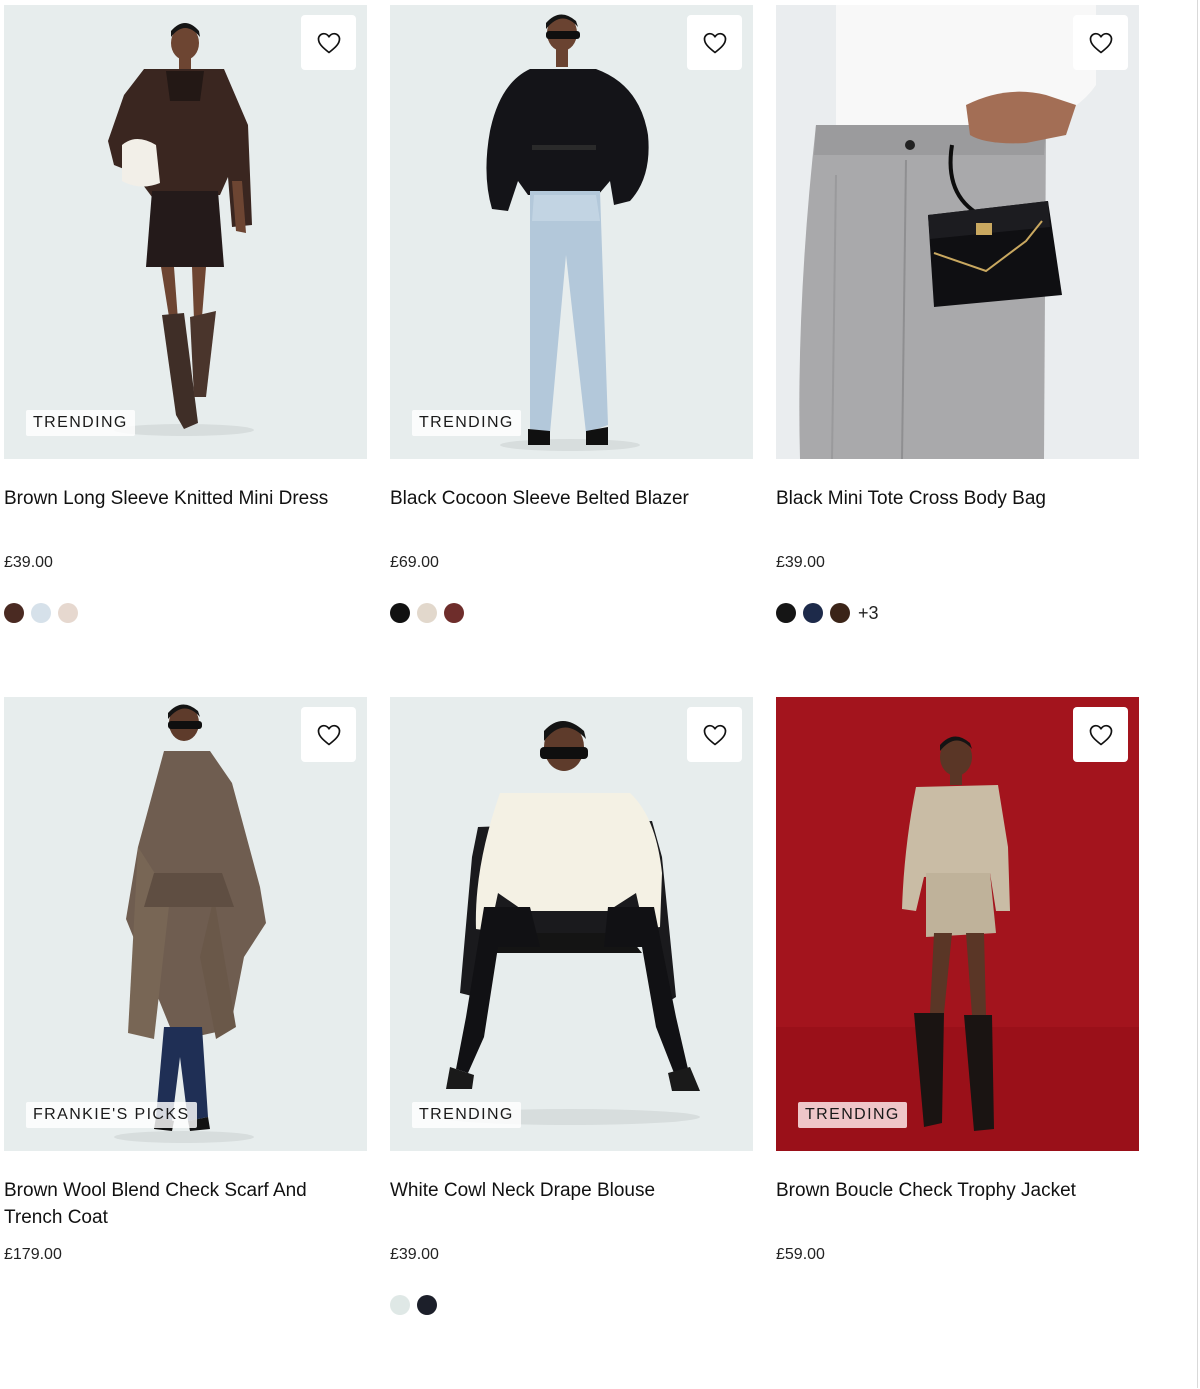  I want to click on product-photo-check-coat, so click(185, 924).